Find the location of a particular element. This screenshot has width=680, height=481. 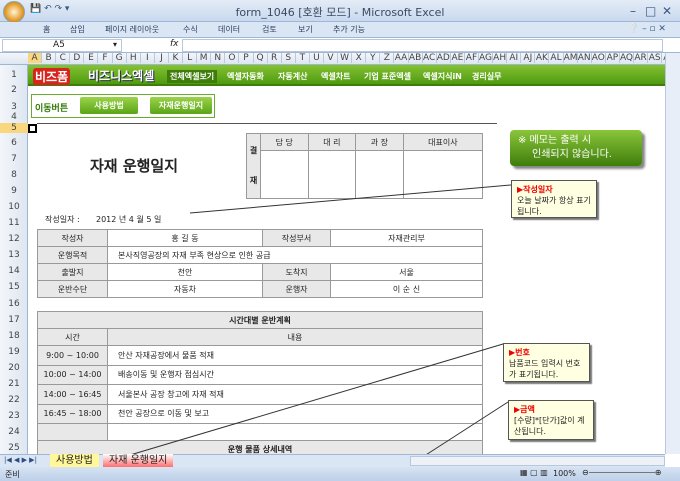

horizontal-scrollbar is located at coordinates (537, 461).